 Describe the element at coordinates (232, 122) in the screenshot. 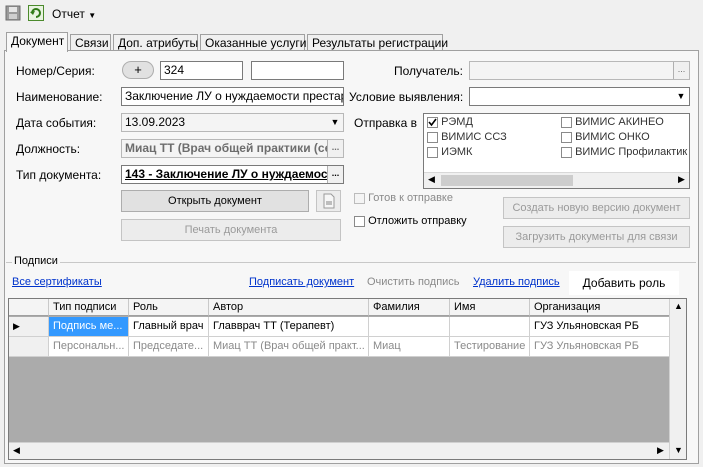

I see `date-input: 13.09.2023 ▼` at that location.